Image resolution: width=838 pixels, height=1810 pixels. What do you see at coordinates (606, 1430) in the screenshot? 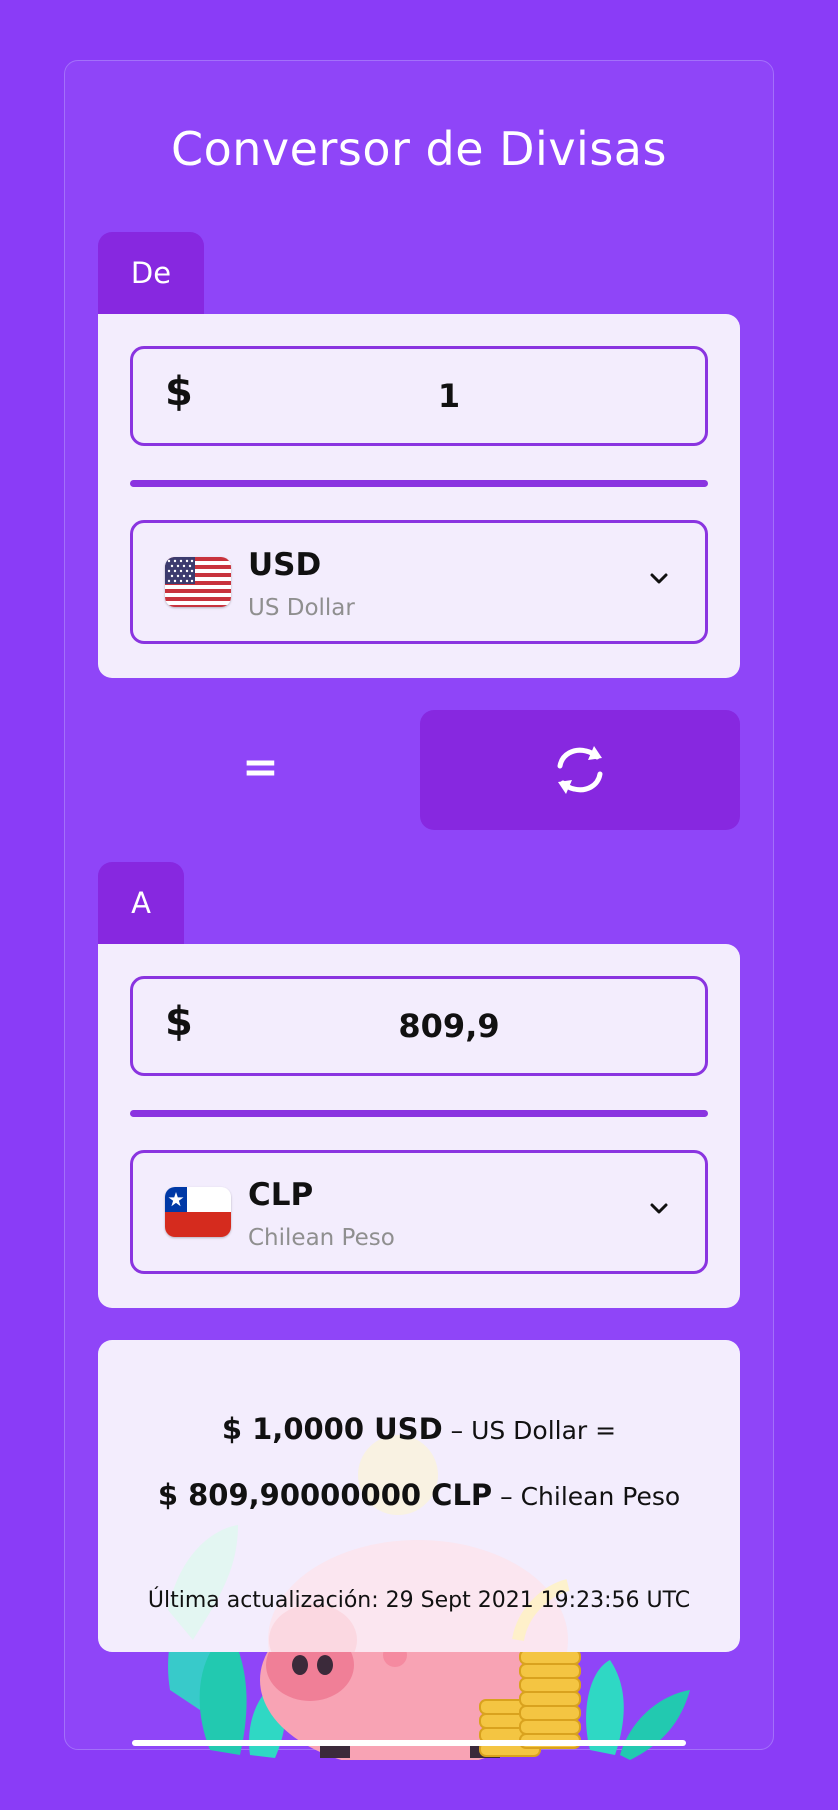
I see `result-equals: =` at bounding box center [606, 1430].